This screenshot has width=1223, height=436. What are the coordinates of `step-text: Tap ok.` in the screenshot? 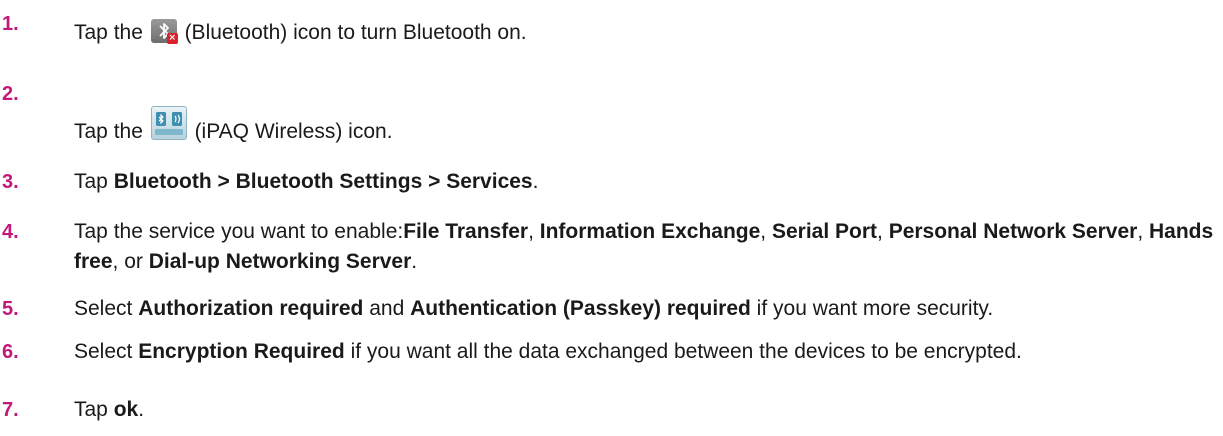 It's located at (644, 410).